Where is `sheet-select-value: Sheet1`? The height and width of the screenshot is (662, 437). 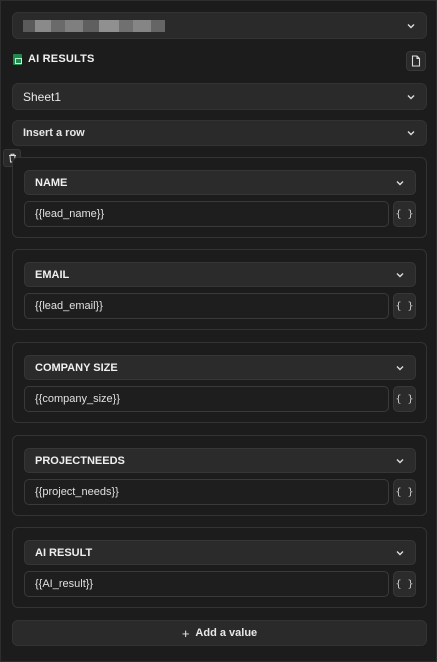
sheet-select-value: Sheet1 is located at coordinates (42, 96).